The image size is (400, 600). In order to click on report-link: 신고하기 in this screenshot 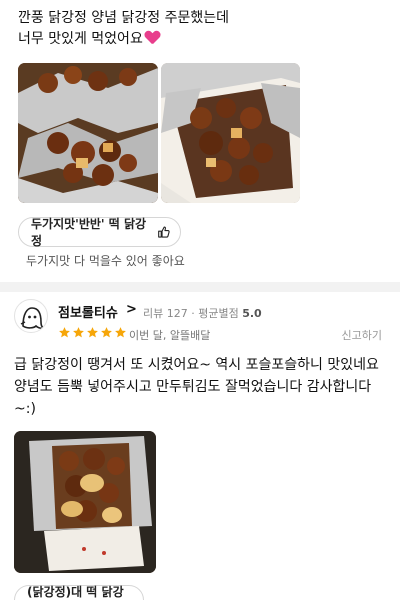, I will do `click(362, 335)`.